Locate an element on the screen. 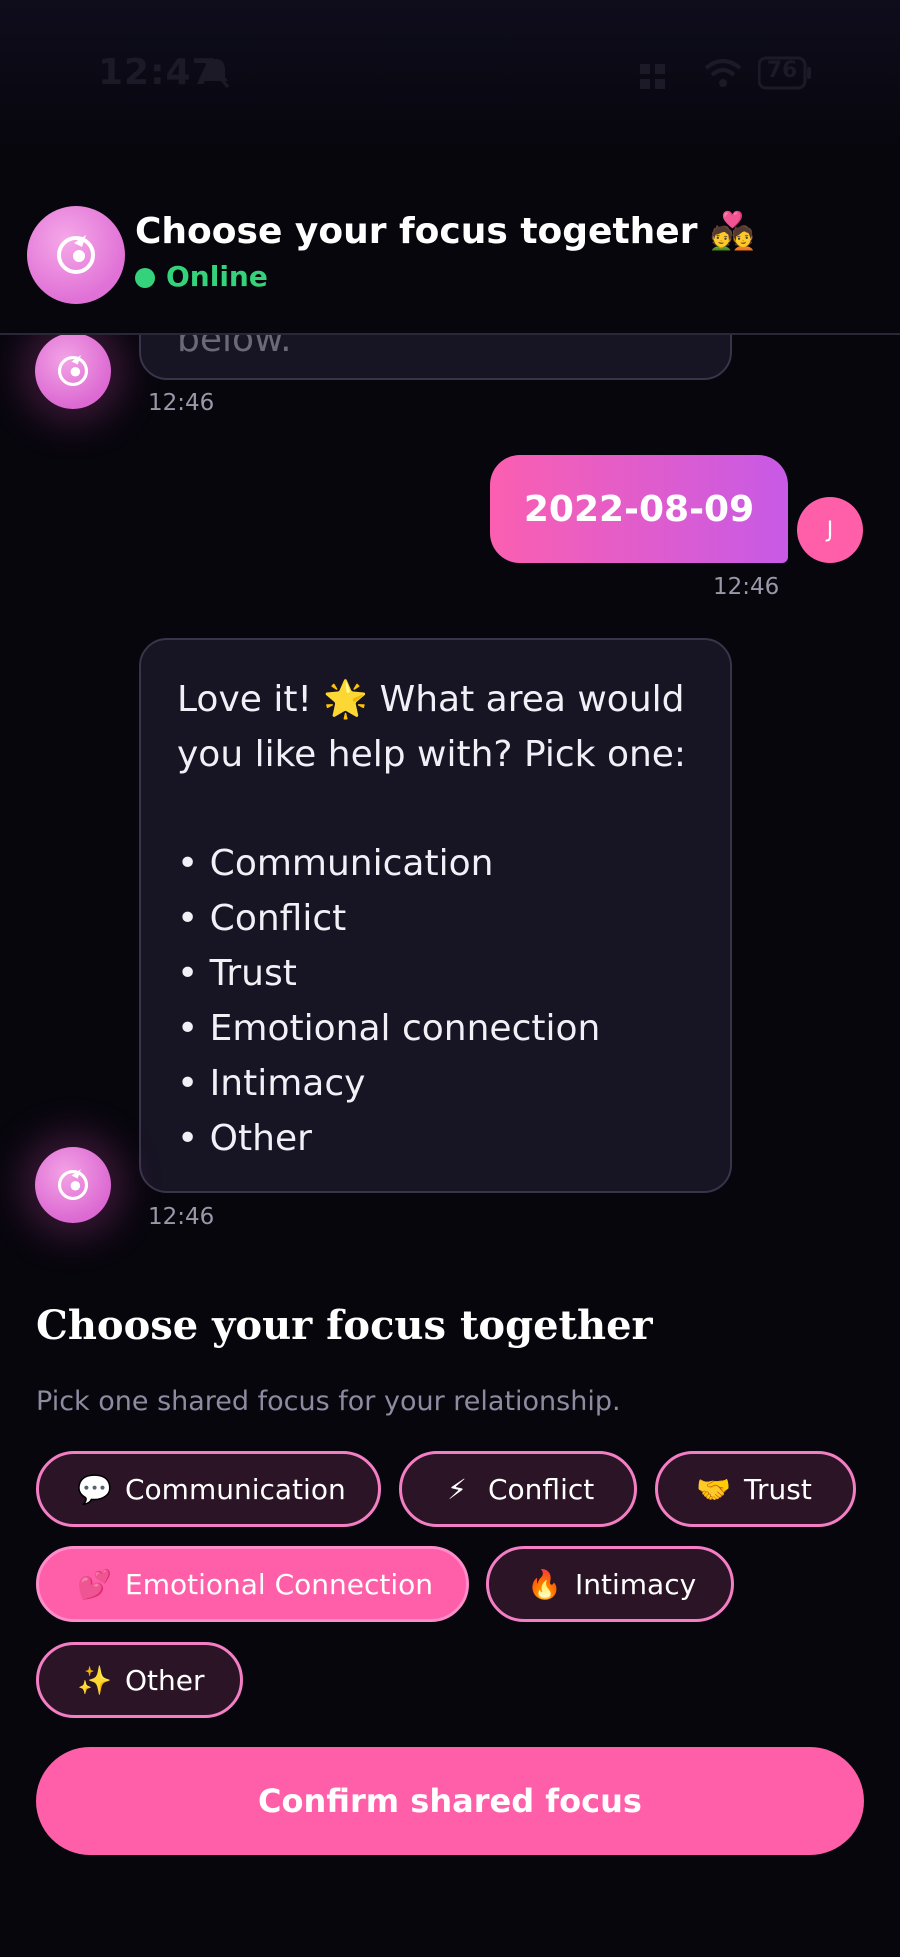 This screenshot has width=900, height=1957. online-status-dot is located at coordinates (145, 278).